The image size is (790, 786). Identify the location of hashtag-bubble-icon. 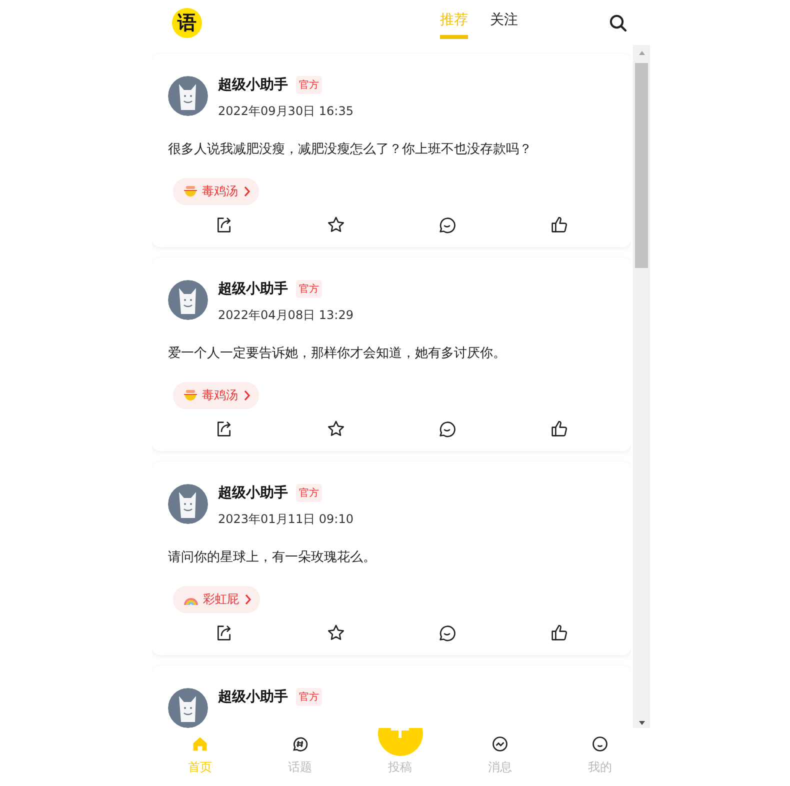
(300, 744).